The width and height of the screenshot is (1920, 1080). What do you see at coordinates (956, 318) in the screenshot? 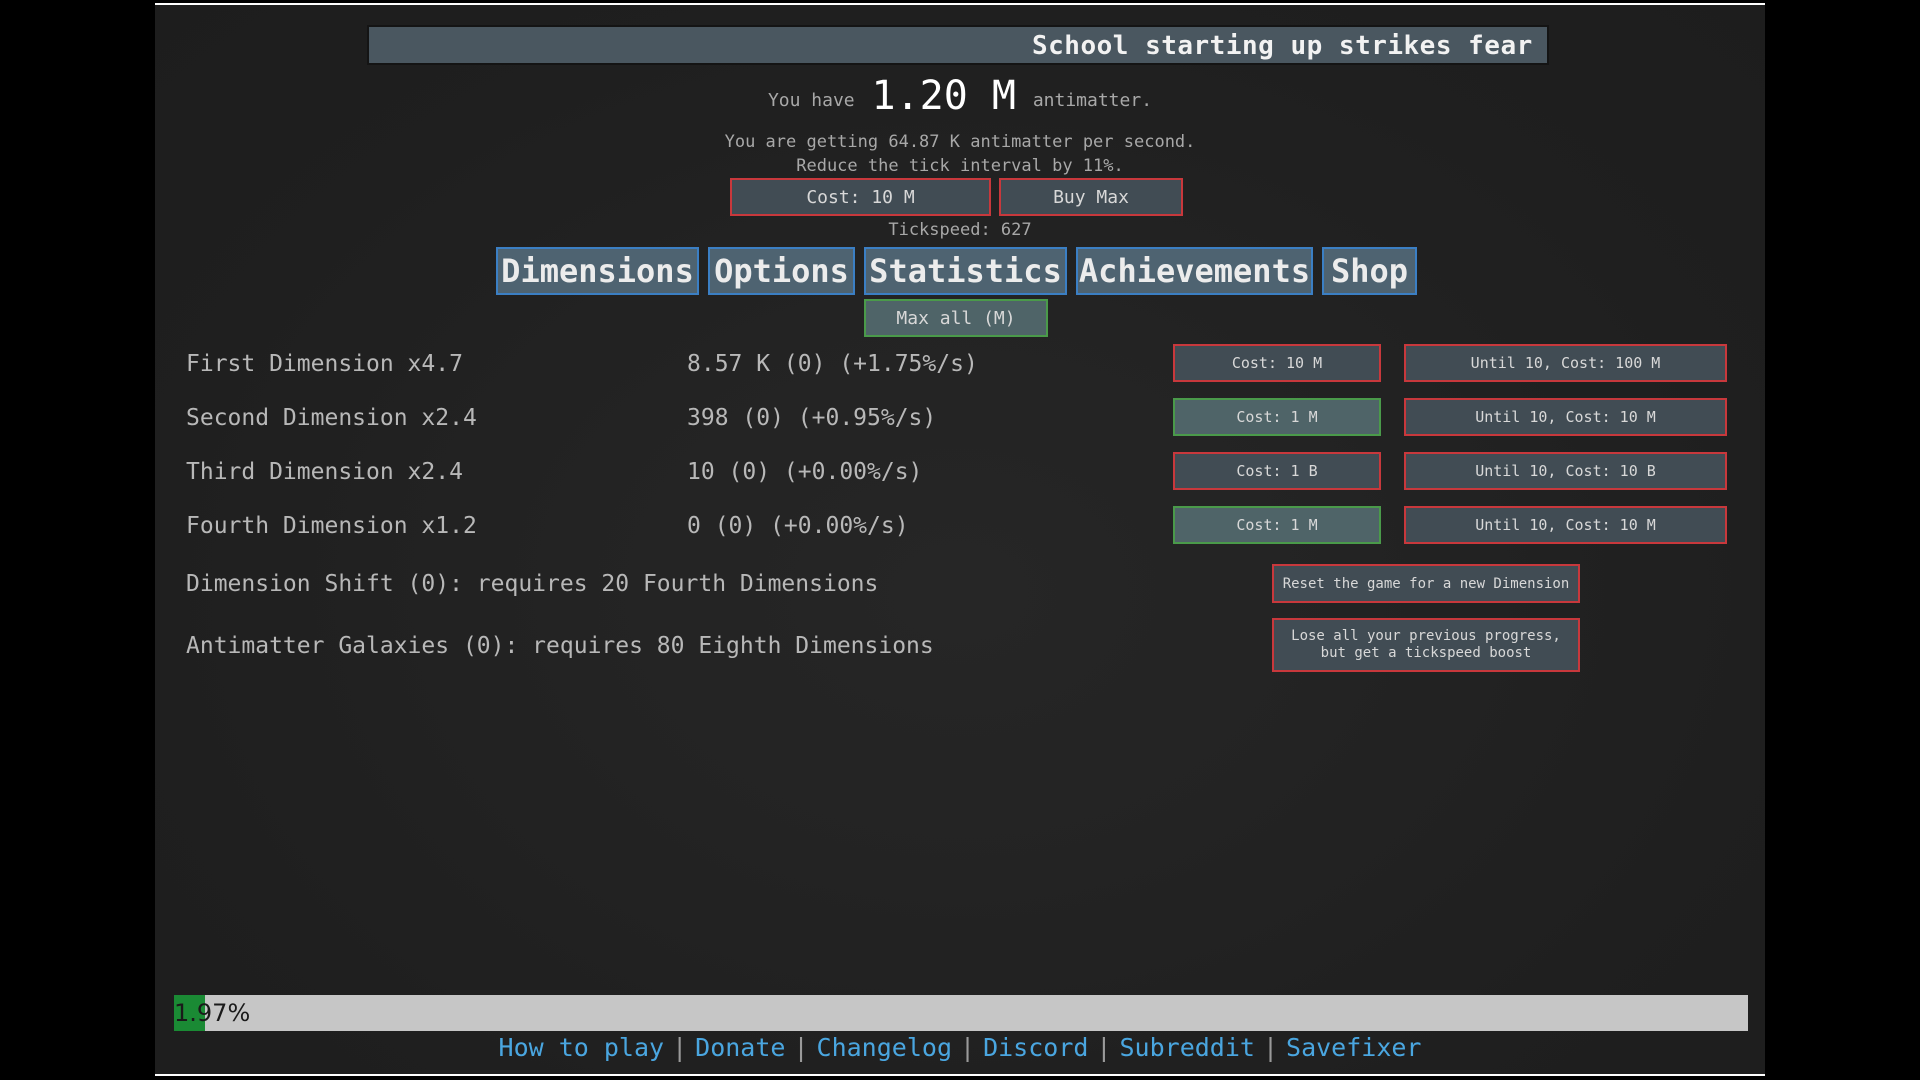
I see `max-all-button: Max all (M)` at bounding box center [956, 318].